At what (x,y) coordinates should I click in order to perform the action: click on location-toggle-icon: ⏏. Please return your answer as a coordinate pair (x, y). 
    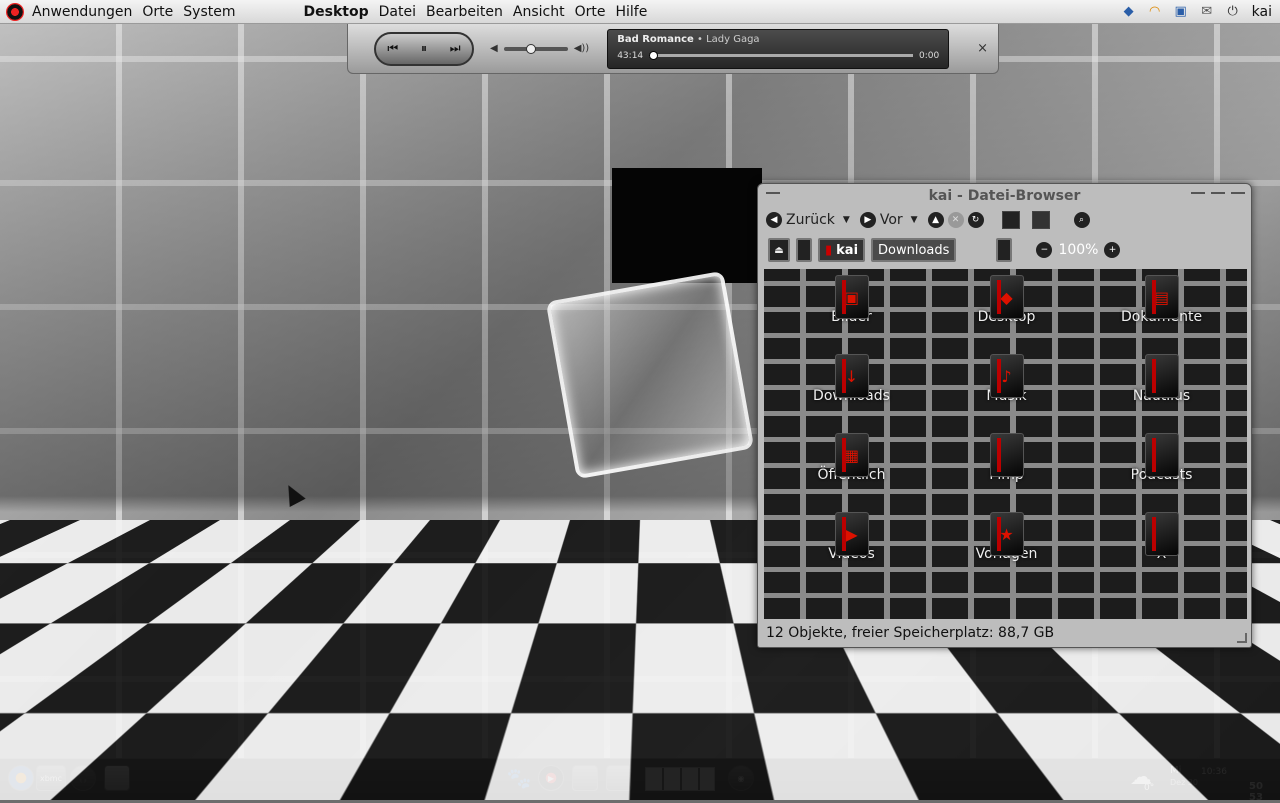
    Looking at the image, I should click on (779, 250).